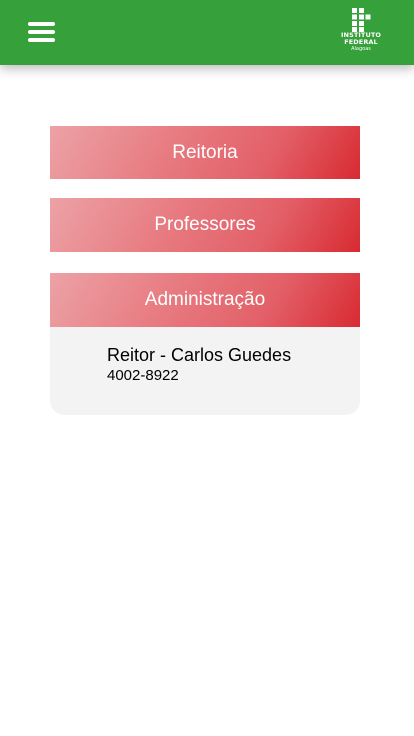 The image size is (414, 736). I want to click on logo-text-line2: FEDERAL, so click(361, 42).